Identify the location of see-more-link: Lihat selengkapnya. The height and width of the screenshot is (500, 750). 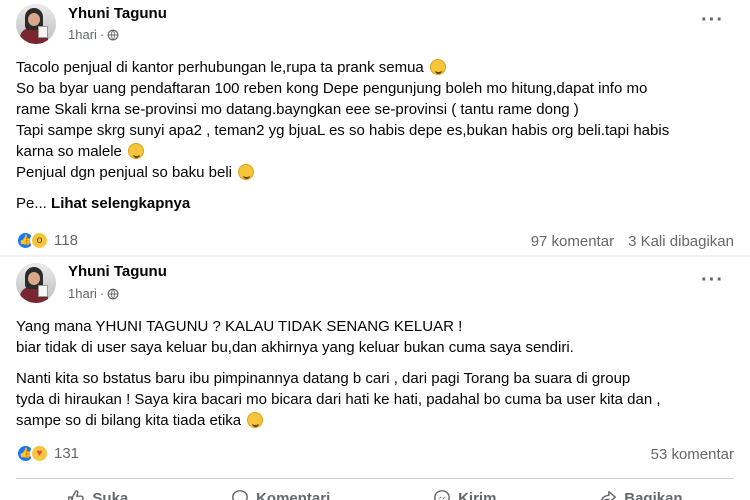
(120, 203).